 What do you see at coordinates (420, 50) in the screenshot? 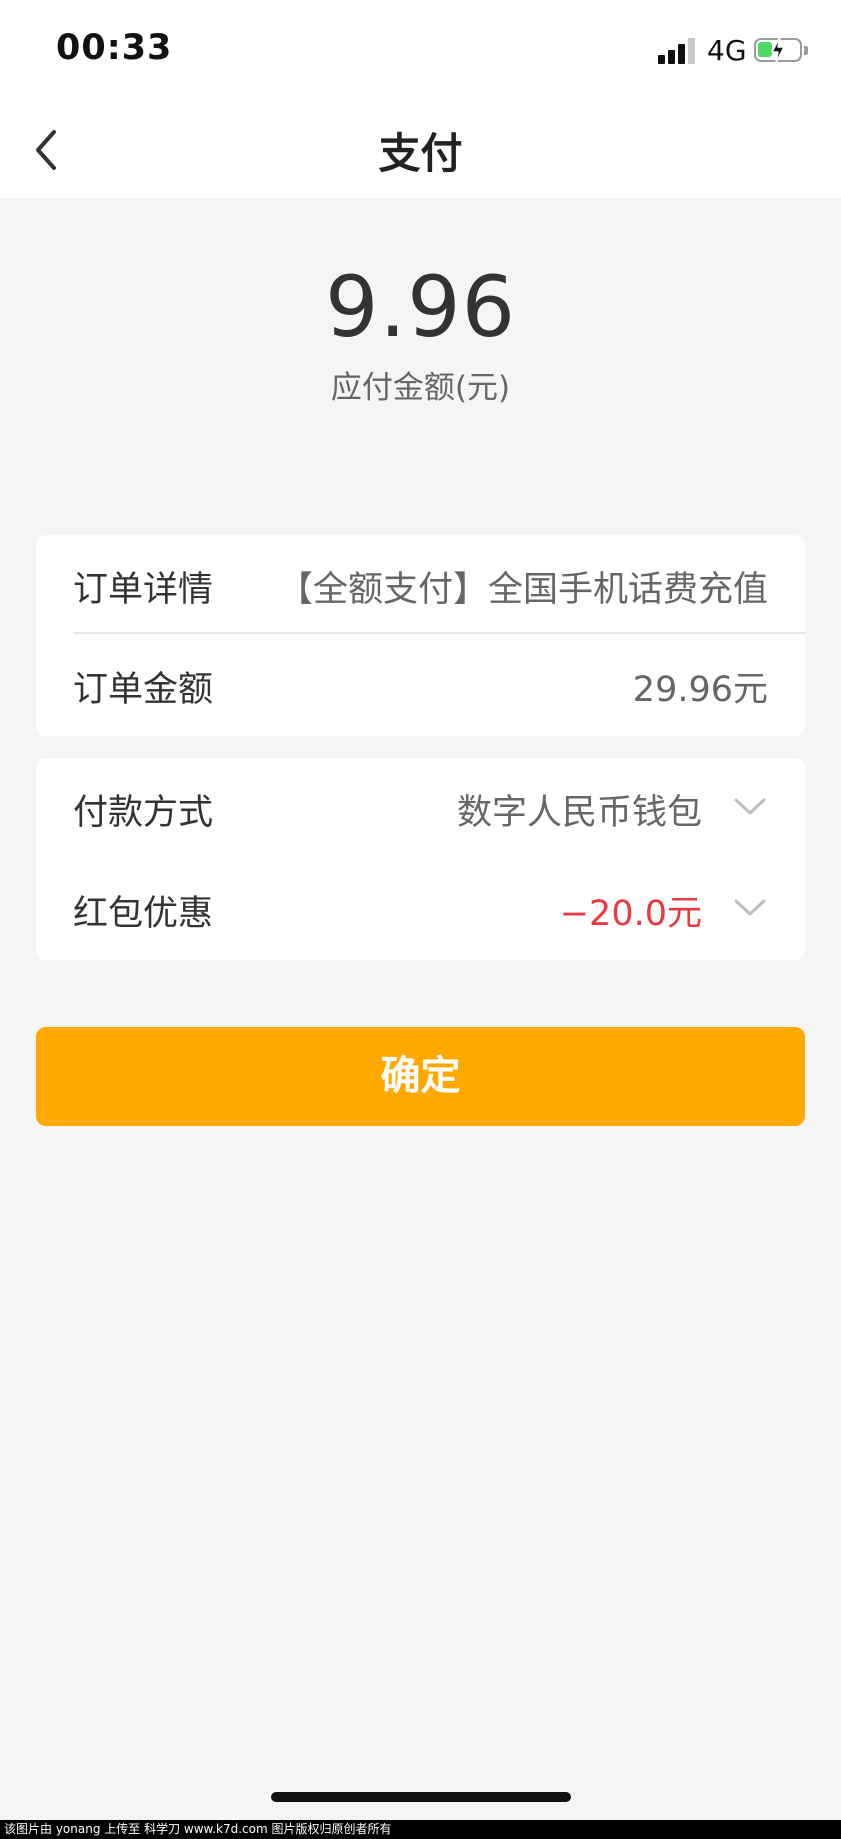
I see `status-bar: 00:33 4G` at bounding box center [420, 50].